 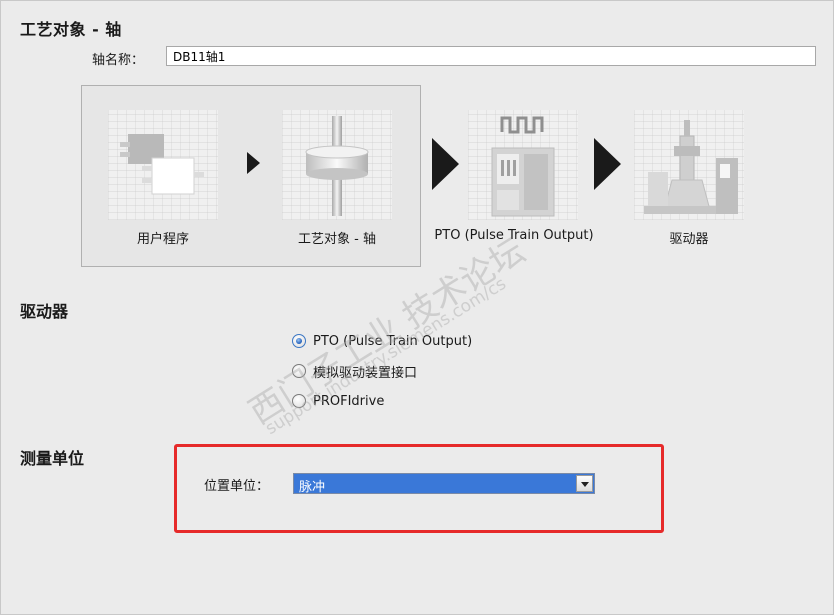 What do you see at coordinates (312, 487) in the screenshot?
I see `position-unit-value: 脉冲` at bounding box center [312, 487].